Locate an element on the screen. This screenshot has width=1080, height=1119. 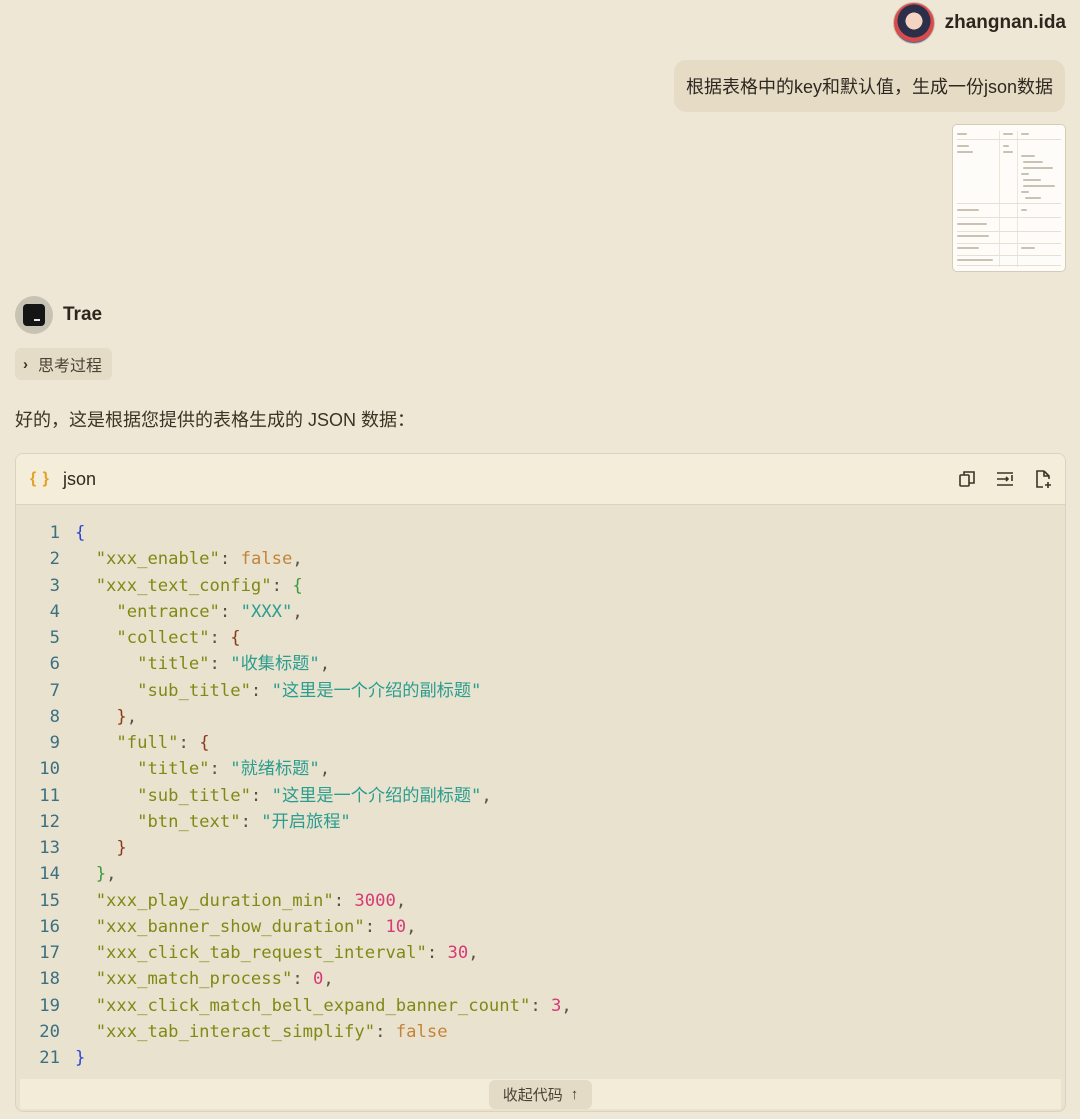
code-text: "xxx_play_duration_min": 3000, is located at coordinates (251, 900).